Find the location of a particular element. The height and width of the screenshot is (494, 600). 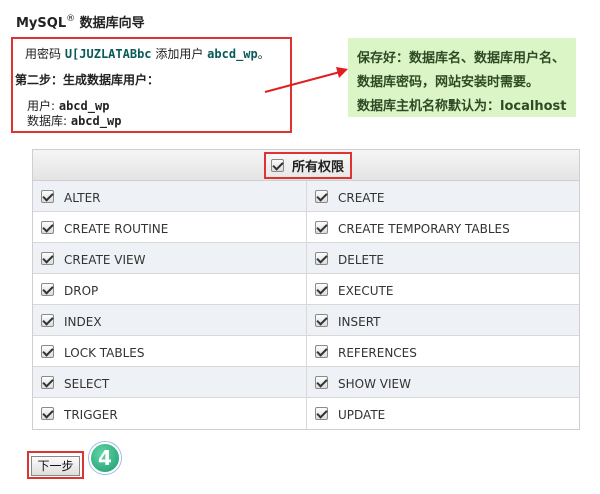

privilege-label: CREATE TEMPORARY TABLES is located at coordinates (424, 228).